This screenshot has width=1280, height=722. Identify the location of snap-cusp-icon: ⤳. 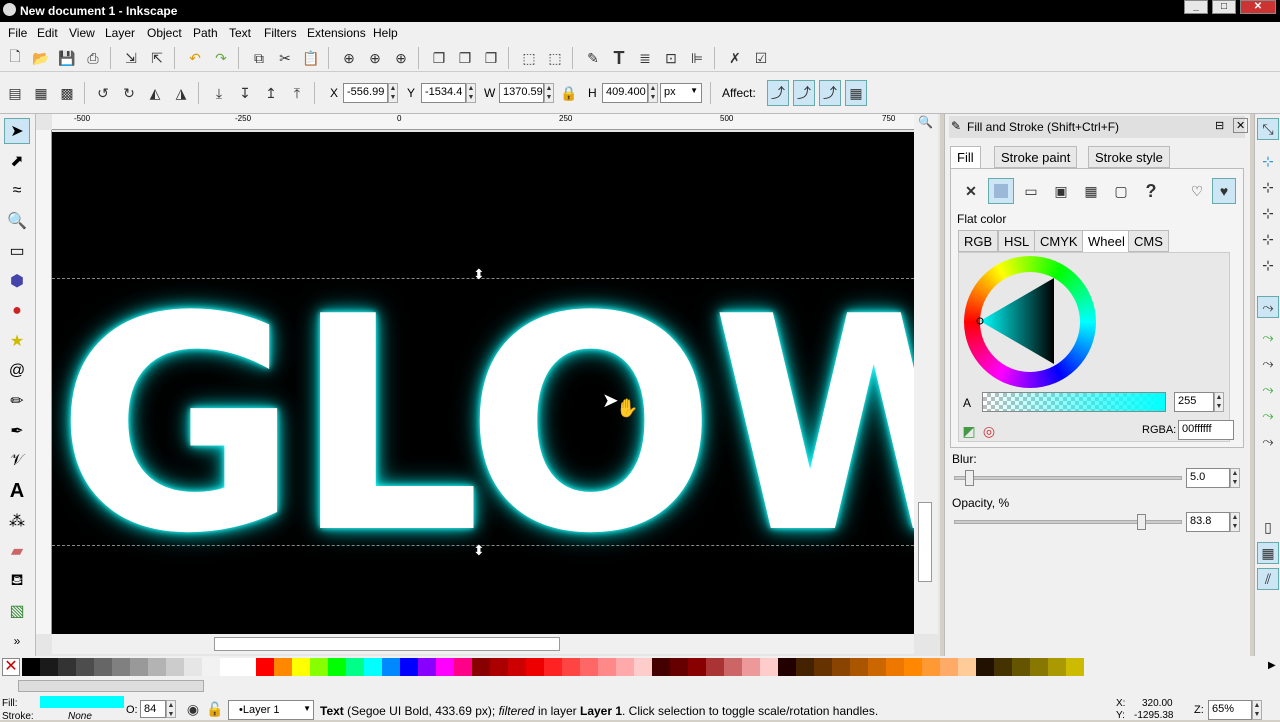
(1268, 389).